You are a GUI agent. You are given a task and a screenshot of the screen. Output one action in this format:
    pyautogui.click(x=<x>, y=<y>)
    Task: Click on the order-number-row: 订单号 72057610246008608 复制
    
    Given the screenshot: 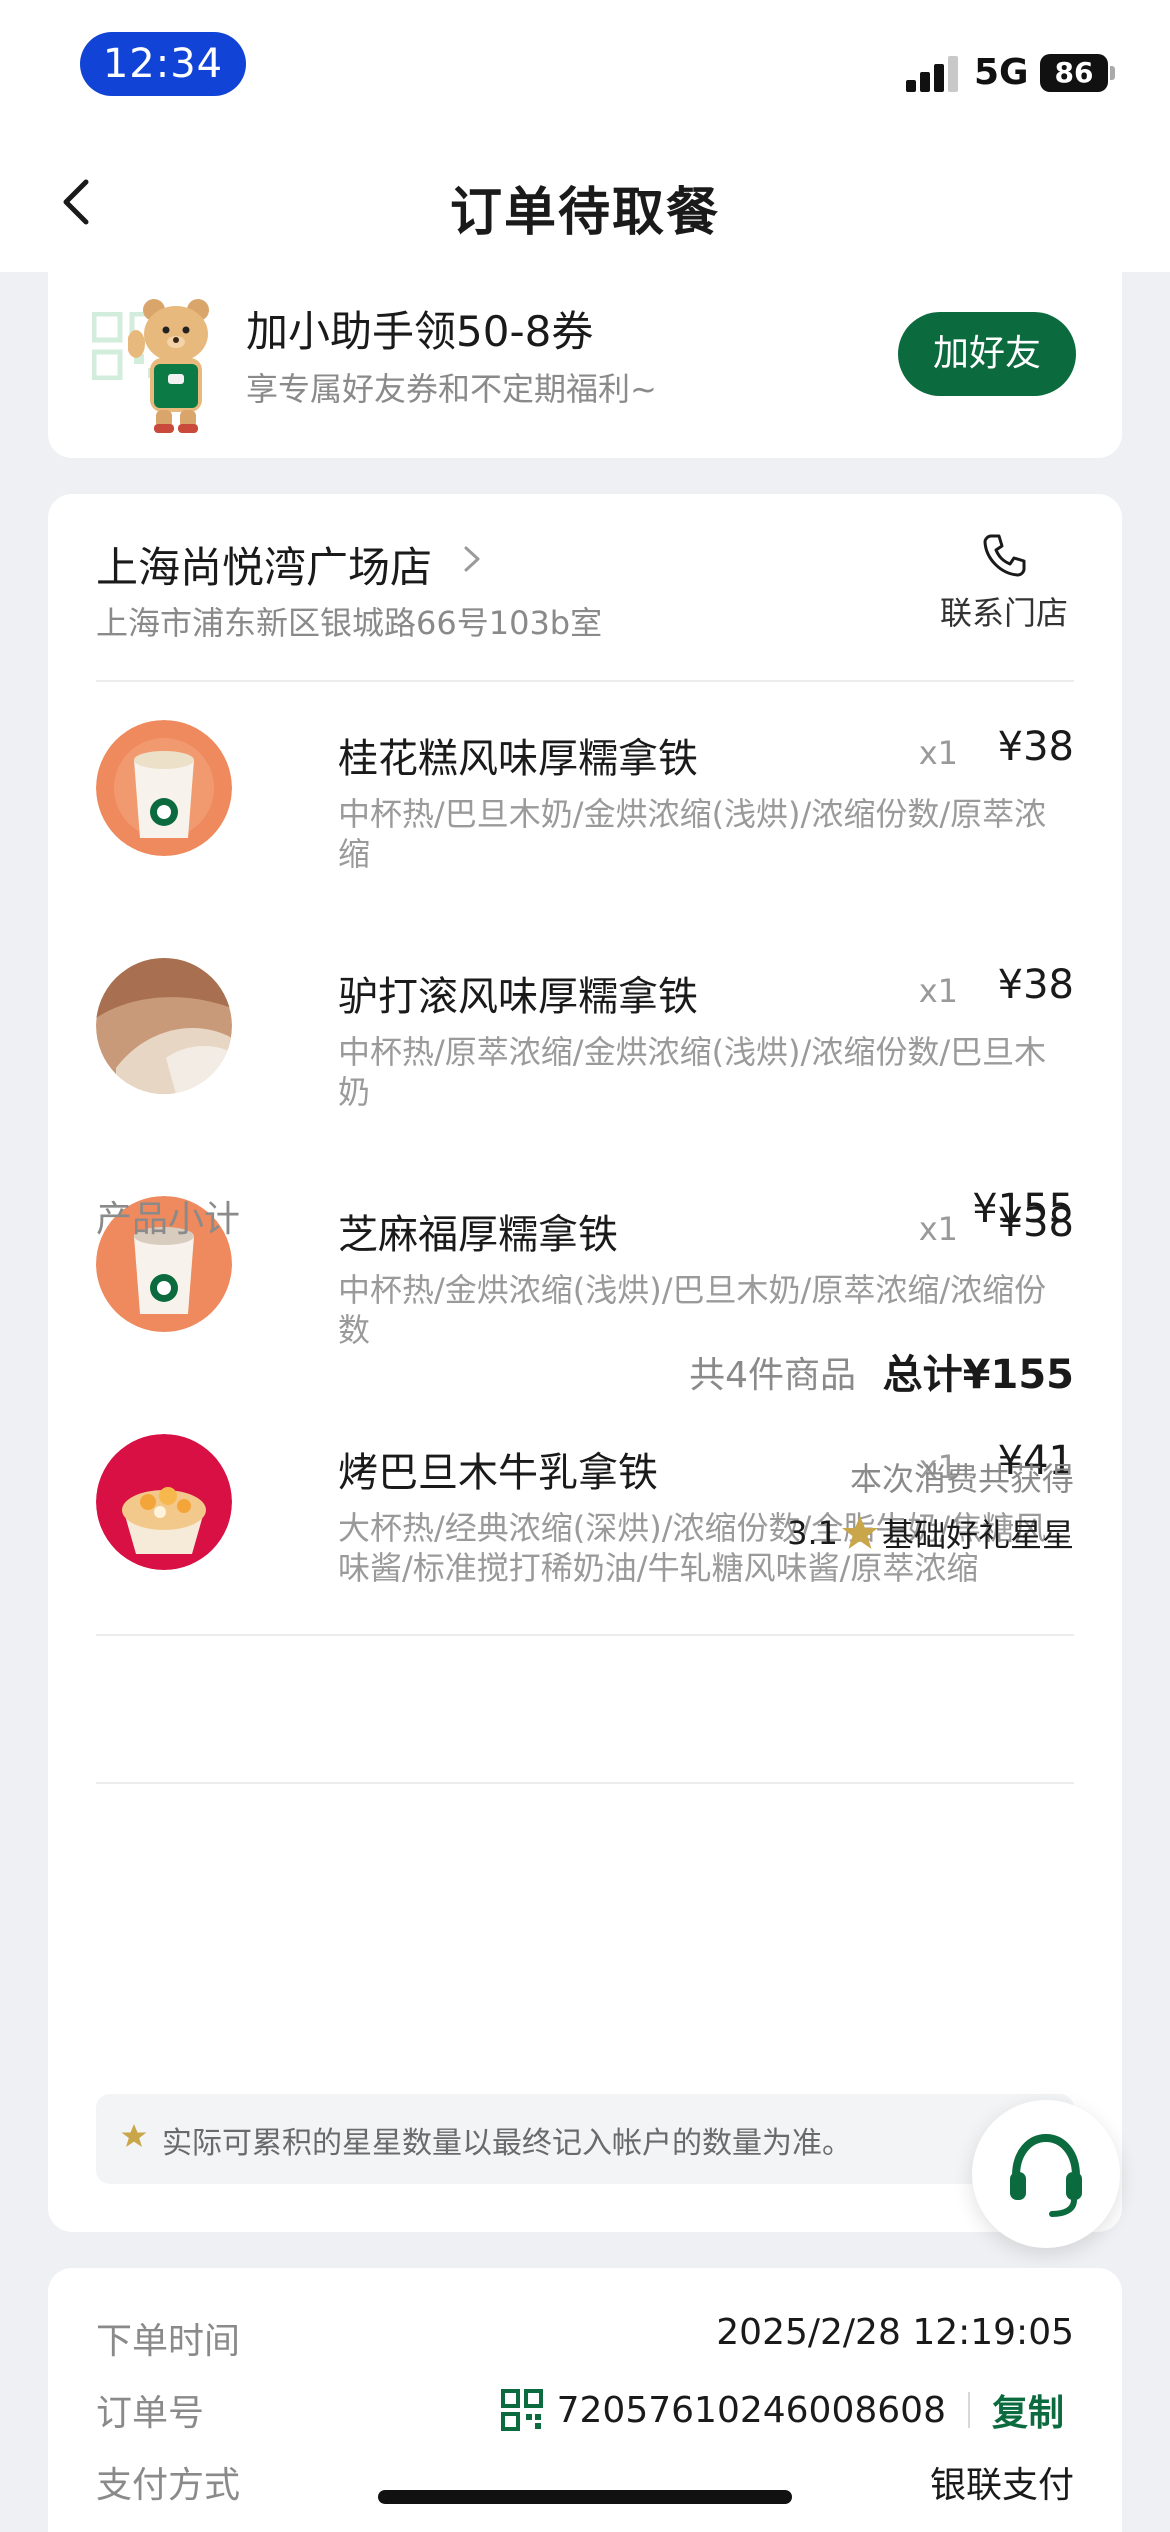 What is the action you would take?
    pyautogui.click(x=585, y=2414)
    